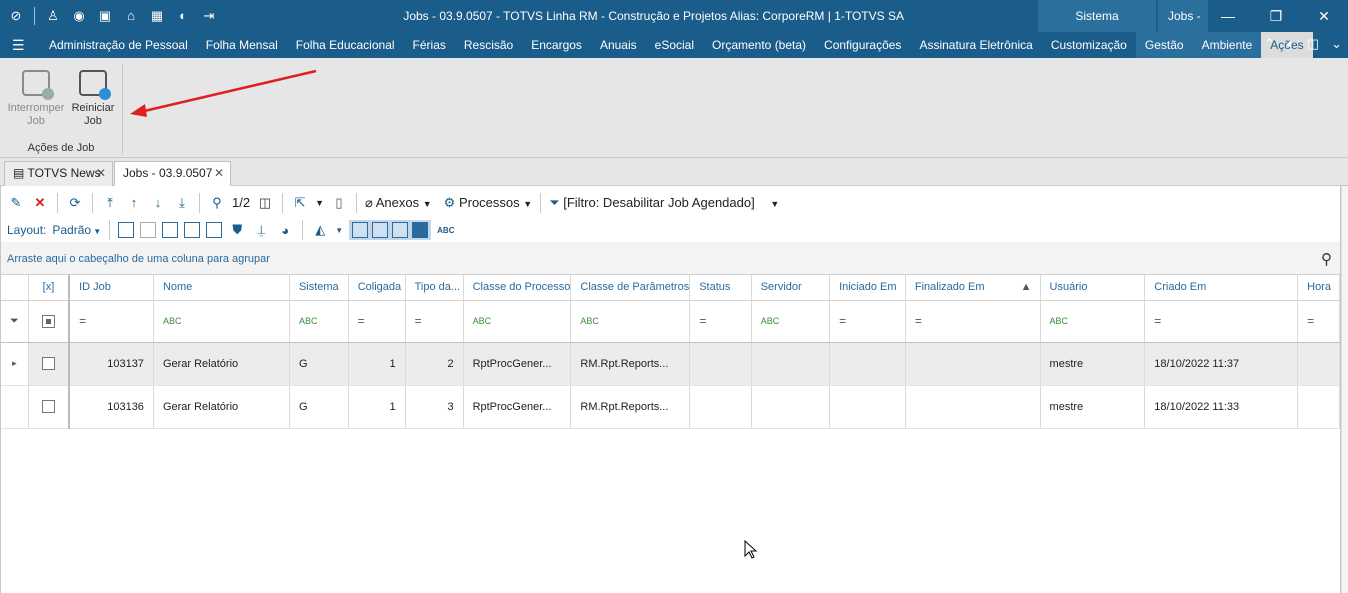 This screenshot has height=593, width=1348. Describe the element at coordinates (975, 45) in the screenshot. I see `menu-item-assinatura: Assinatura Eletrônica` at that location.